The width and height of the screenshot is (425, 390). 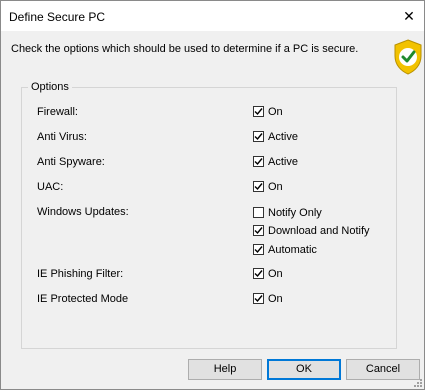 I want to click on shield-check-icon, so click(x=408, y=57).